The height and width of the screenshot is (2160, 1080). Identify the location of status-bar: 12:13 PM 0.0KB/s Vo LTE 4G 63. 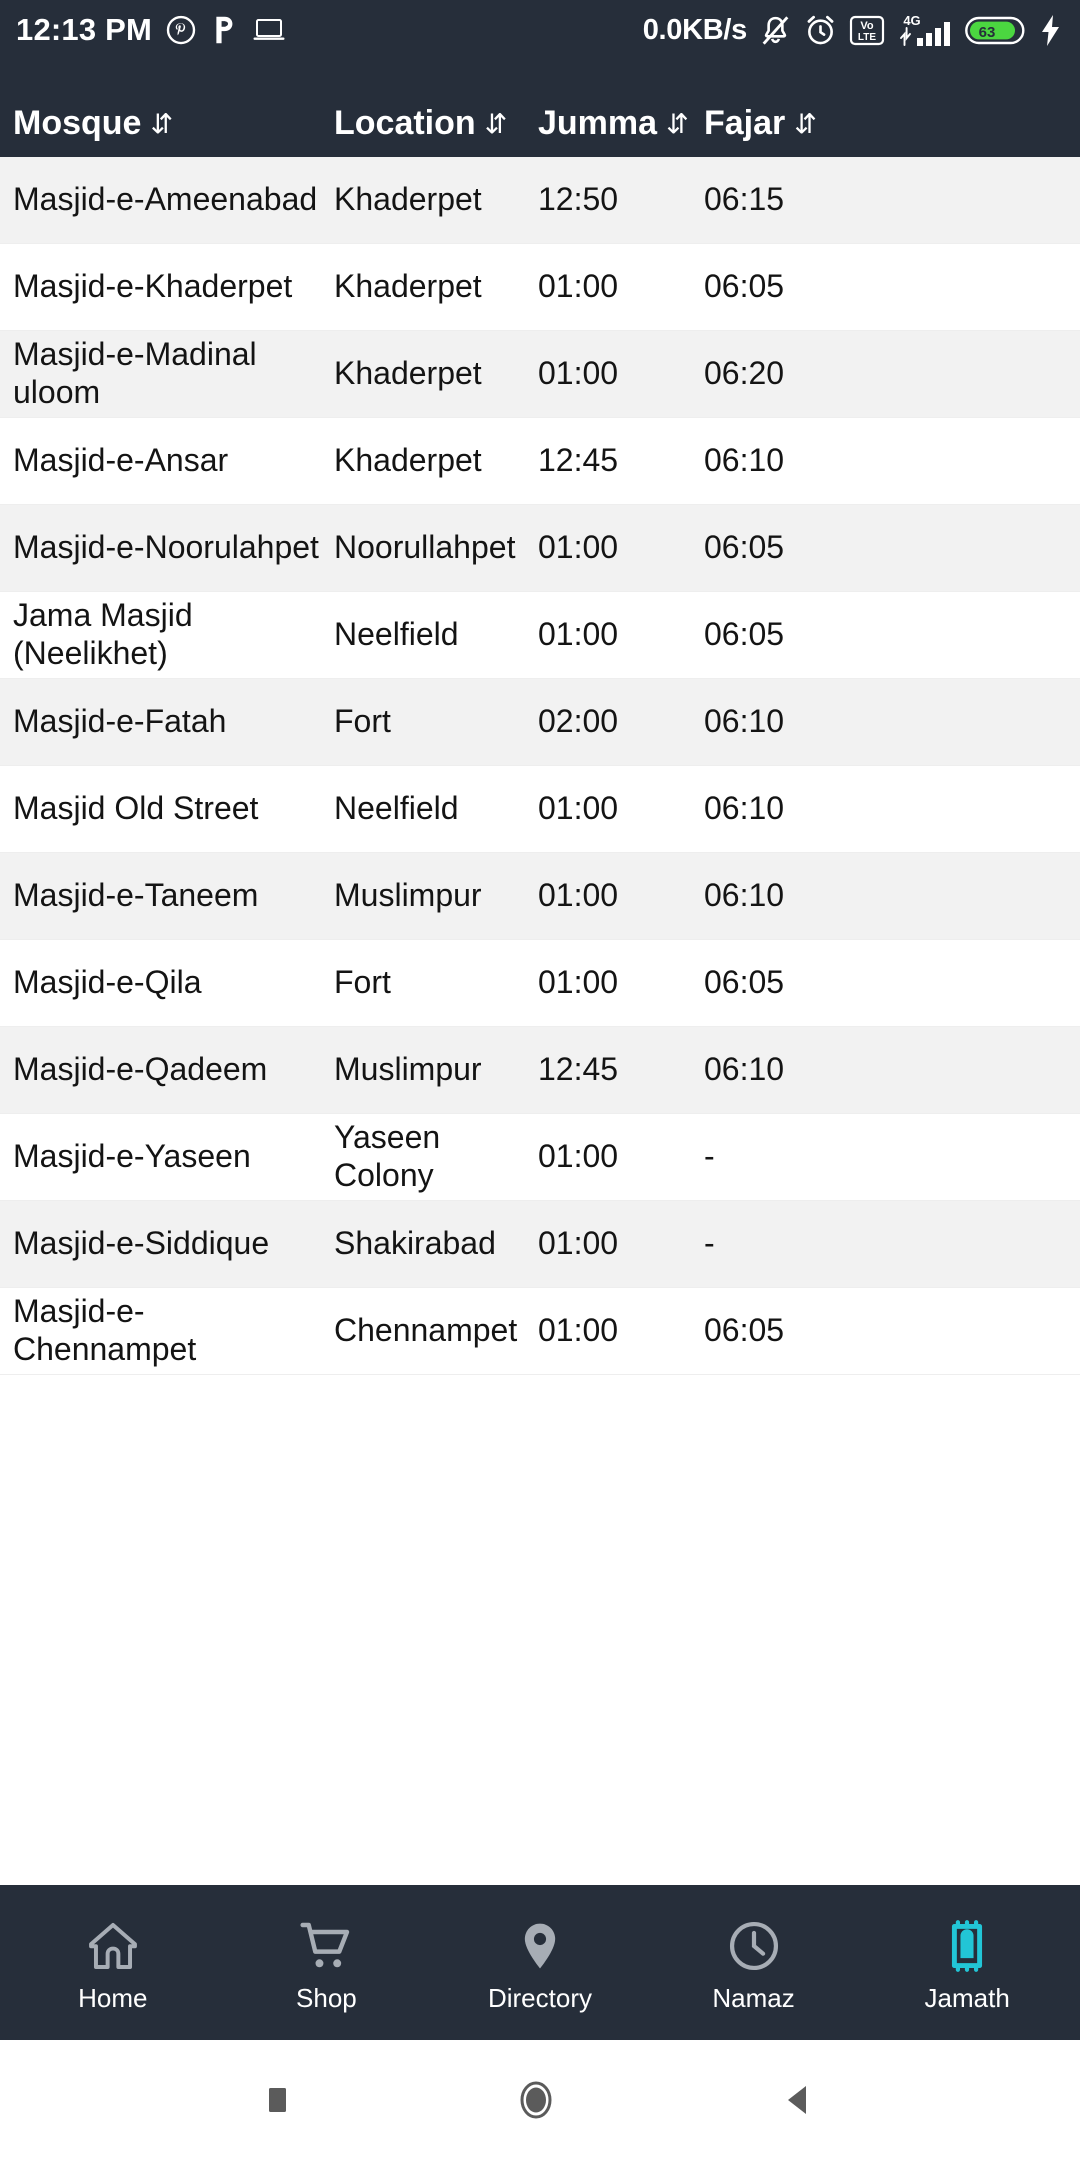
(540, 30).